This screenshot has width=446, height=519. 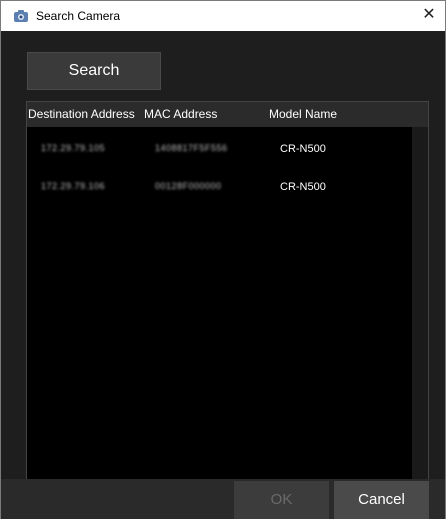 I want to click on table-row: 172.29.79.105 1408817F5F556 CR-N500, so click(x=219, y=150).